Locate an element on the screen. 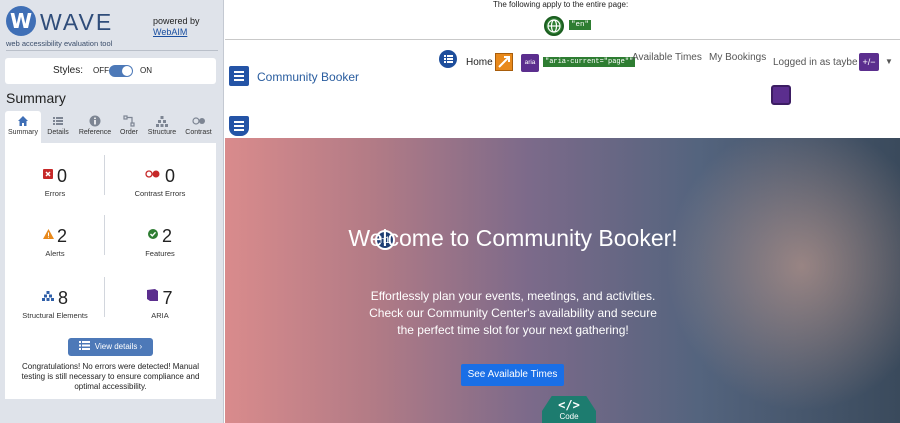 Image resolution: width=900 pixels, height=423 pixels. nav-home: Home is located at coordinates (479, 62).